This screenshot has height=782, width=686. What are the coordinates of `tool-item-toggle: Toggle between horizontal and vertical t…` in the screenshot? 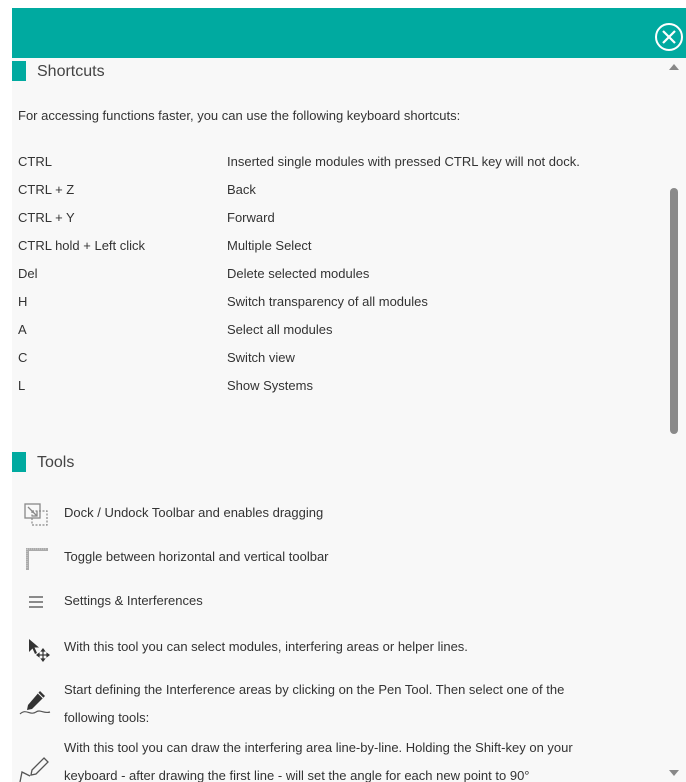 It's located at (342, 558).